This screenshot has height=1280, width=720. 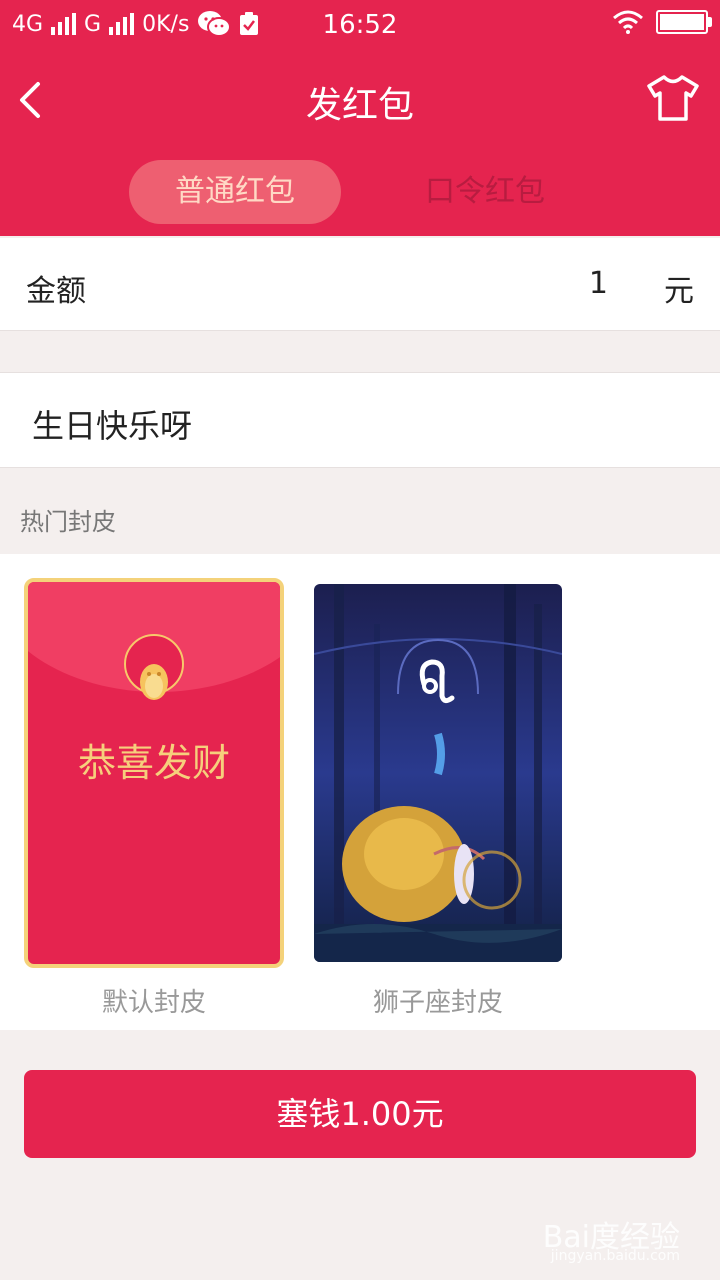 I want to click on leo-illustration, so click(x=438, y=773).